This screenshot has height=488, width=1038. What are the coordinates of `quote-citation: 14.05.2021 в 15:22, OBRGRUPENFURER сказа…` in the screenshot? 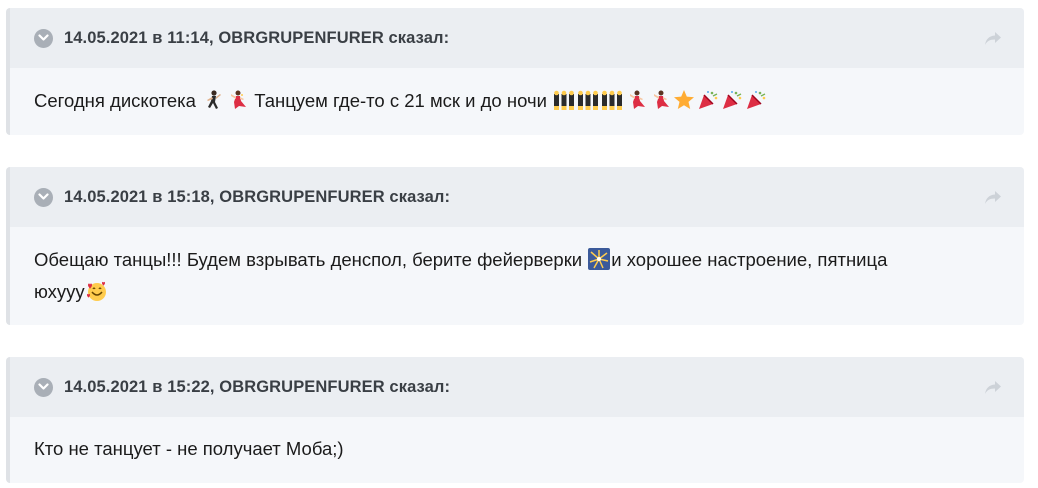 It's located at (257, 387).